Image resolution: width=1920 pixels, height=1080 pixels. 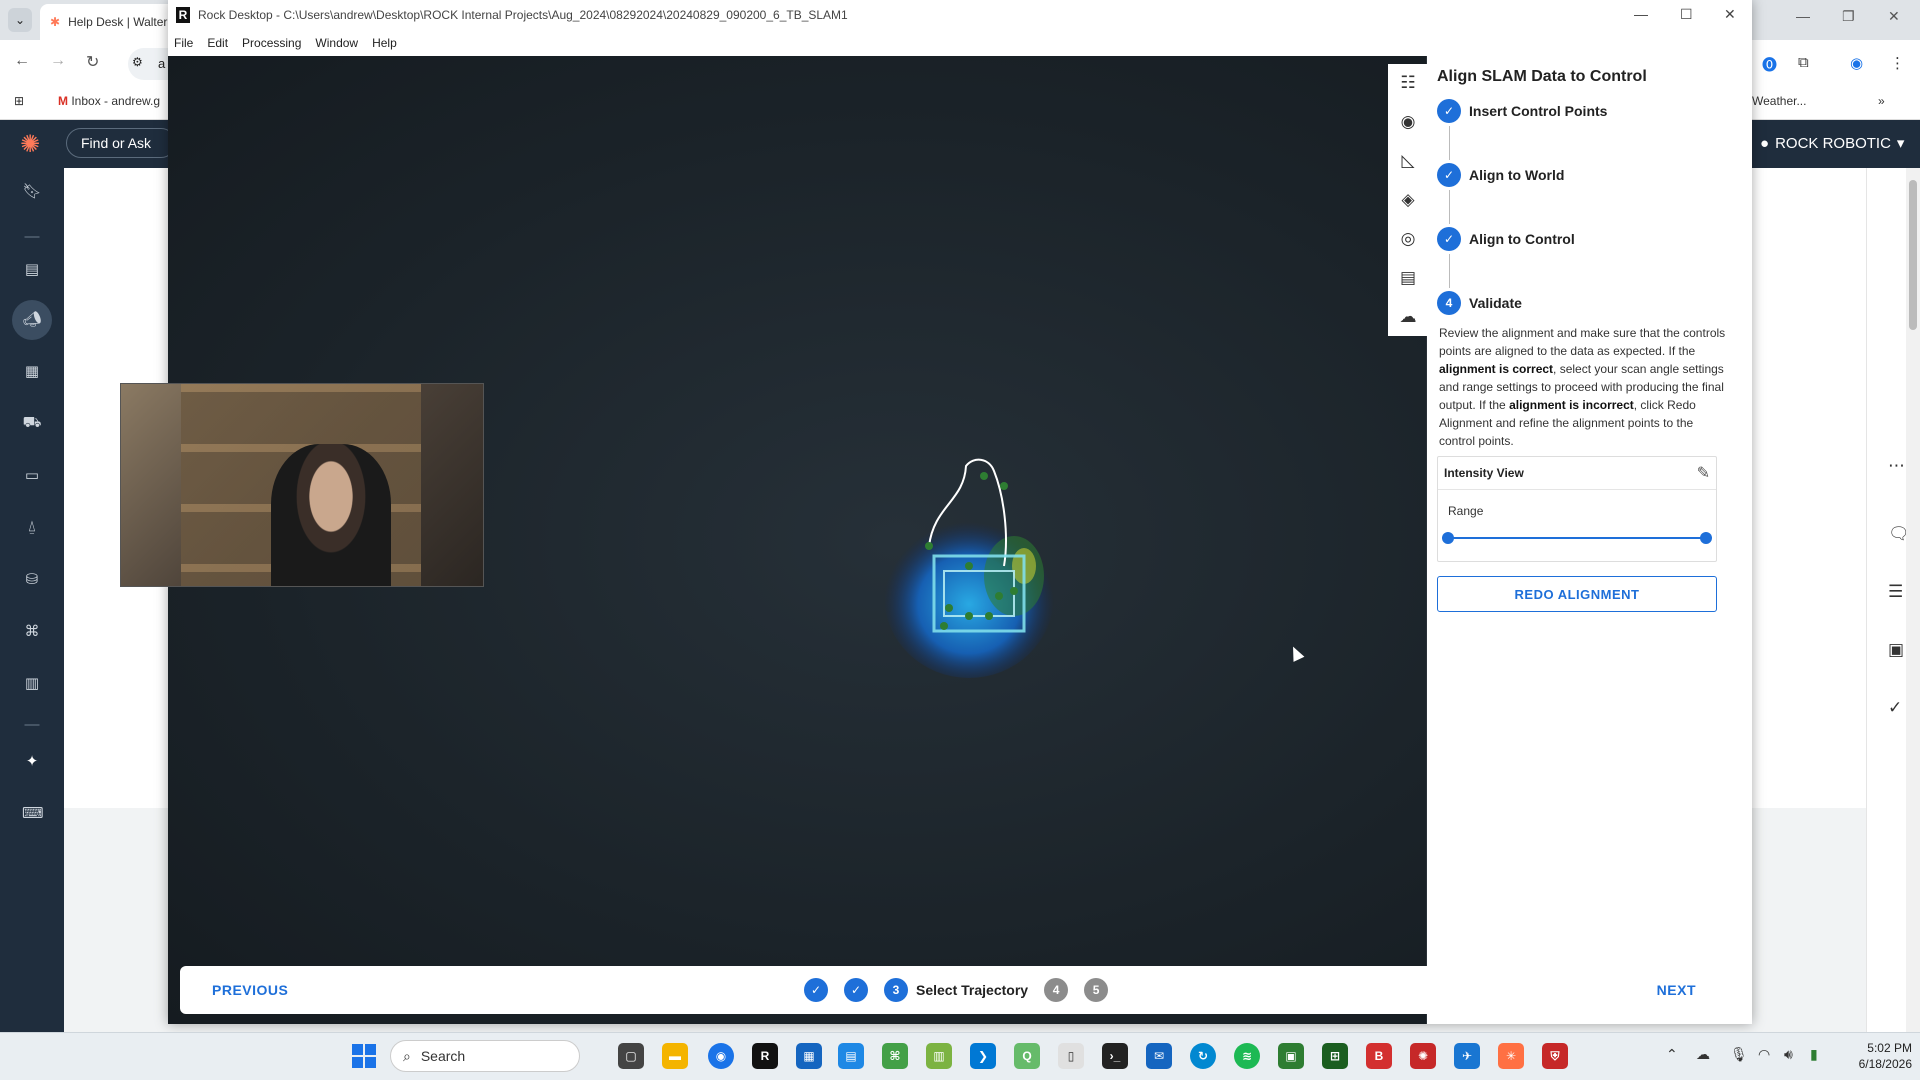 What do you see at coordinates (32, 270) in the screenshot?
I see `contacts-icon: ▤` at bounding box center [32, 270].